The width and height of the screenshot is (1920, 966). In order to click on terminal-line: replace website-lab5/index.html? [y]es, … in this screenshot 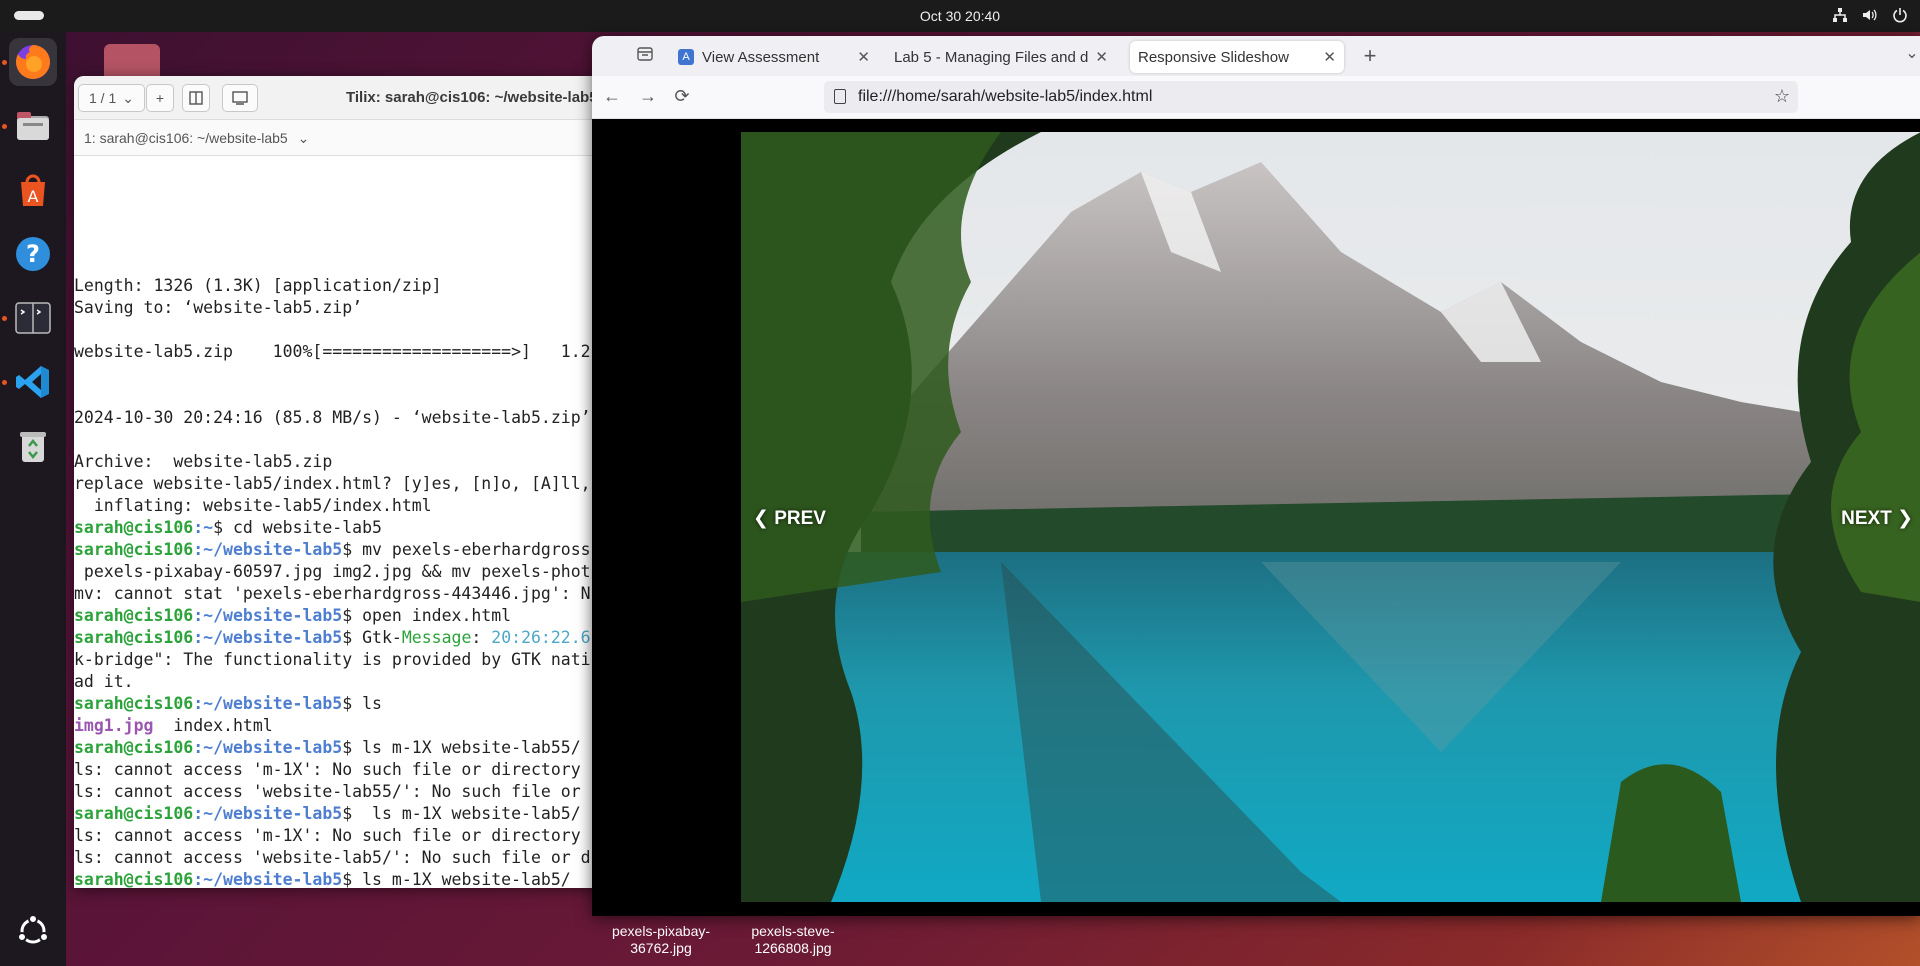, I will do `click(332, 483)`.